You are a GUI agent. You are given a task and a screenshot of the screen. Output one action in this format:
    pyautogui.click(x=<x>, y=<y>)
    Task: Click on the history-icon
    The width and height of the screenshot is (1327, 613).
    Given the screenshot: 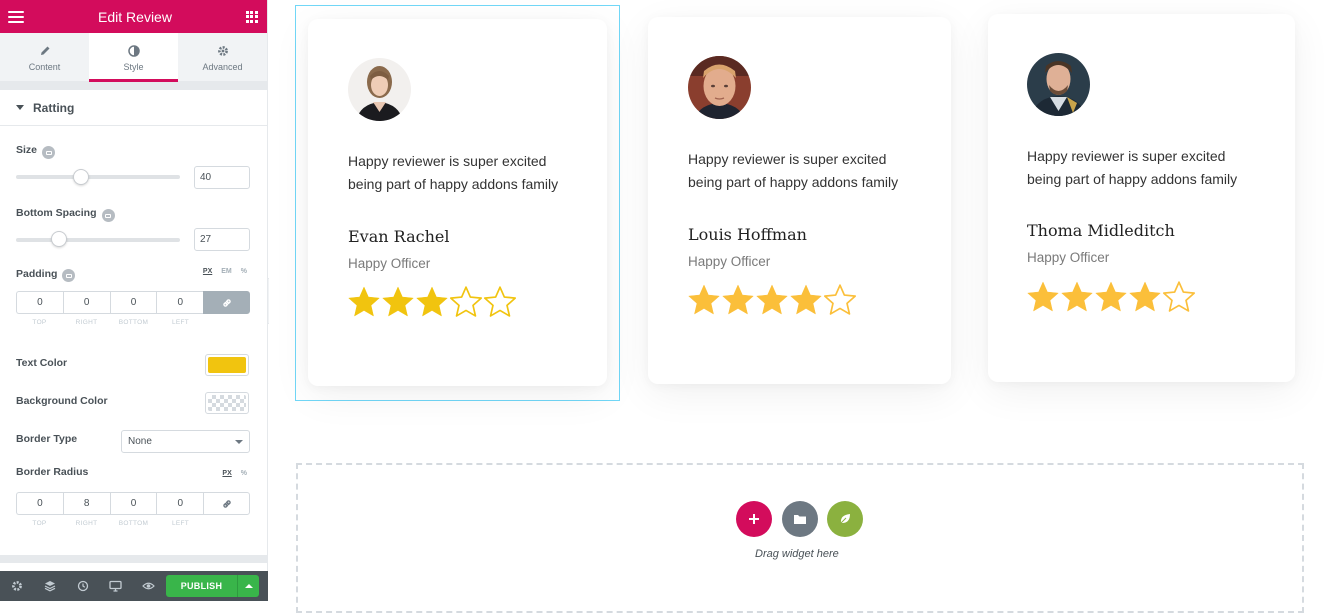 What is the action you would take?
    pyautogui.click(x=82, y=586)
    